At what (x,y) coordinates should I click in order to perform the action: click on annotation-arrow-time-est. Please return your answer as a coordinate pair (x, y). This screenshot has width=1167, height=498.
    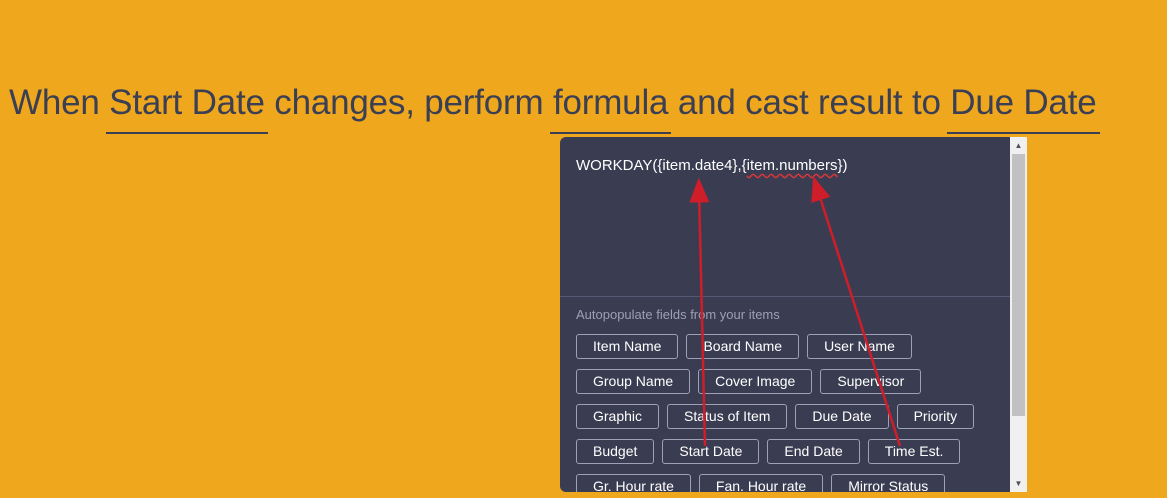
    Looking at the image, I should click on (856, 311).